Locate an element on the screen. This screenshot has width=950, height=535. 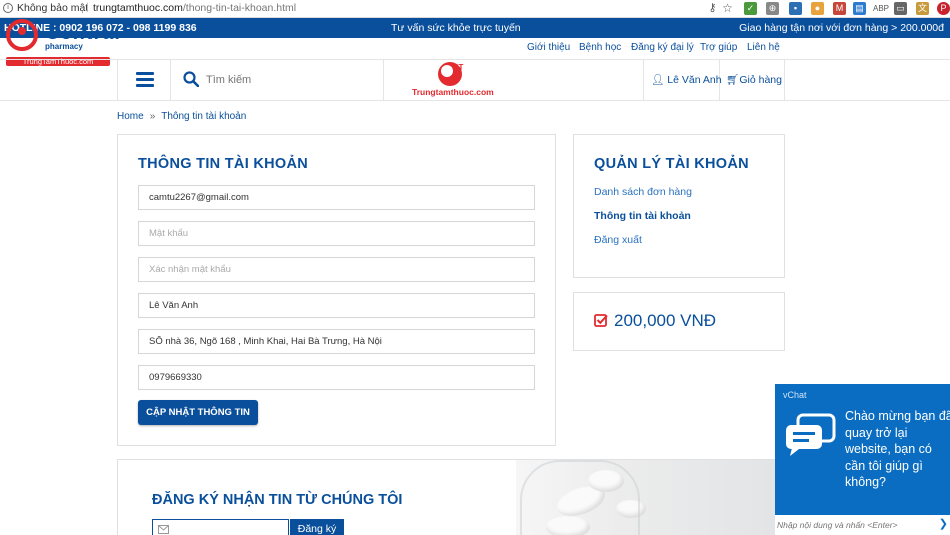
subnav-dang-ky-dai-ly: Đăng ký đại lý is located at coordinates (662, 47).